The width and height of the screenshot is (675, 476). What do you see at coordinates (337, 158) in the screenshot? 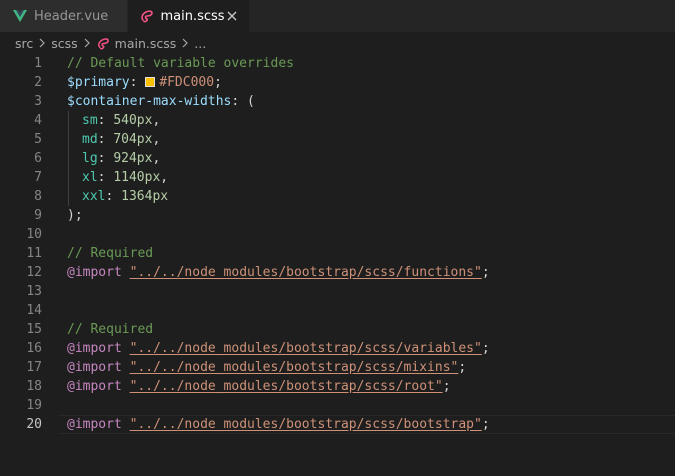
I see `code-line: 6 lg: 924px,` at bounding box center [337, 158].